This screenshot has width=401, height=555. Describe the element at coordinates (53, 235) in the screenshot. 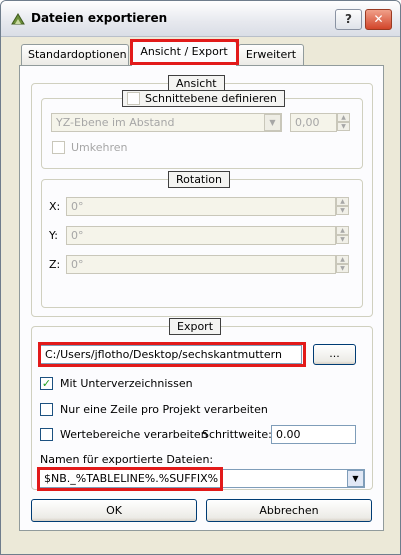

I see `rotation-y-label: Y:` at that location.